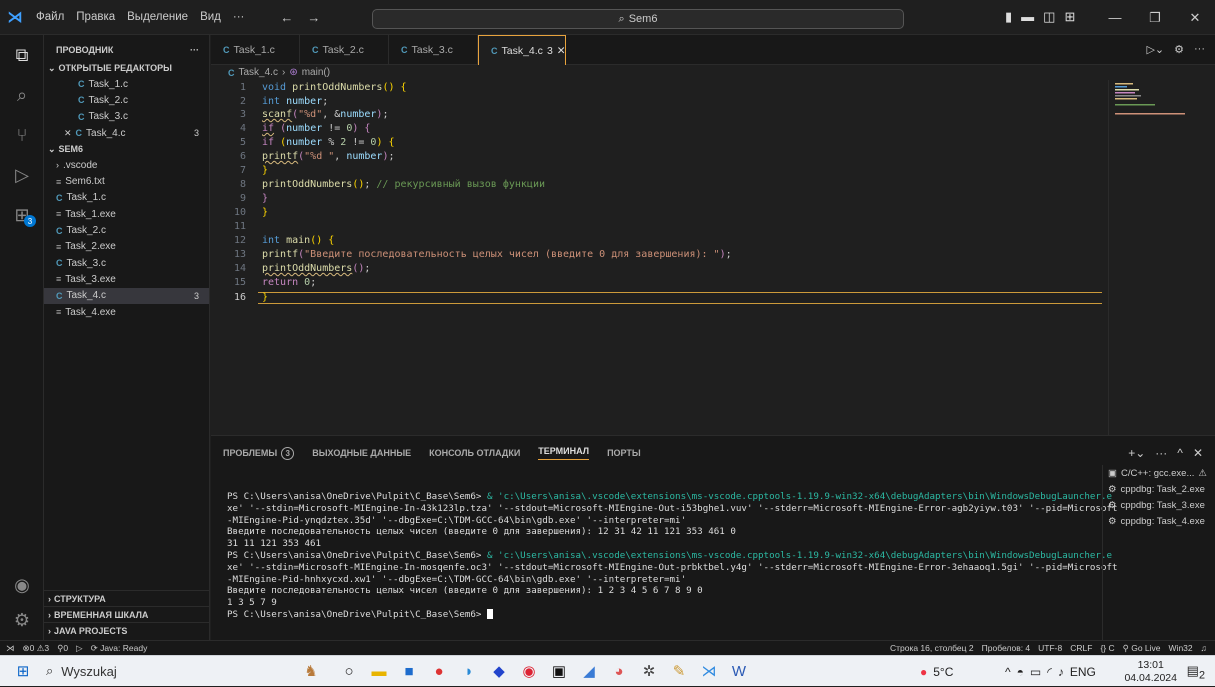  What do you see at coordinates (361, 453) in the screenshot?
I see `tab-output: ВЫХОДНЫЕ ДАННЫЕ` at bounding box center [361, 453].